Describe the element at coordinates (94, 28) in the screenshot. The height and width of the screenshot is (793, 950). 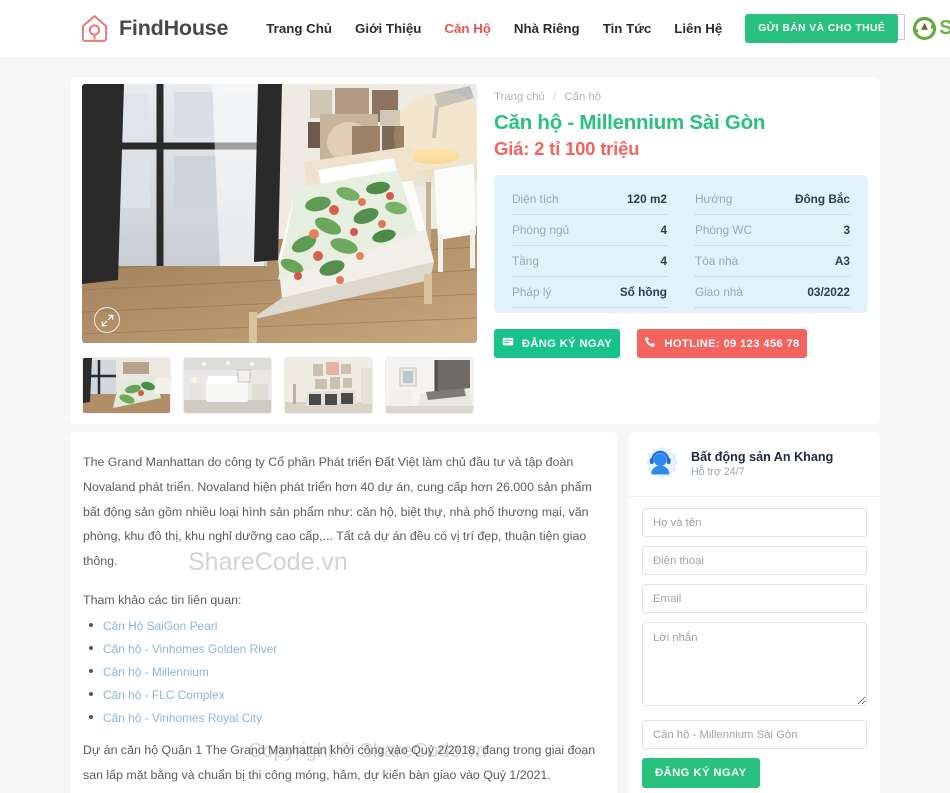
I see `house-circle-icon` at that location.